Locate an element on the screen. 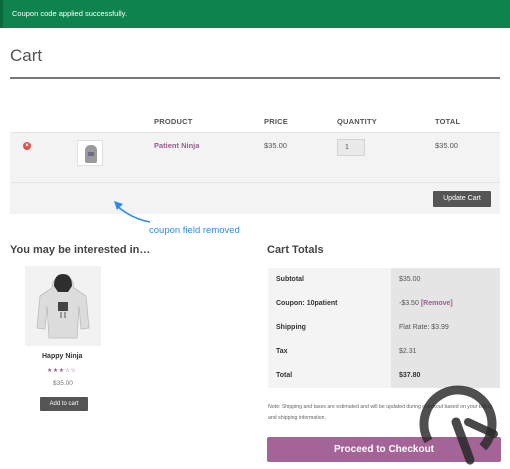  coupon-discount: -$3.50 is located at coordinates (409, 303).